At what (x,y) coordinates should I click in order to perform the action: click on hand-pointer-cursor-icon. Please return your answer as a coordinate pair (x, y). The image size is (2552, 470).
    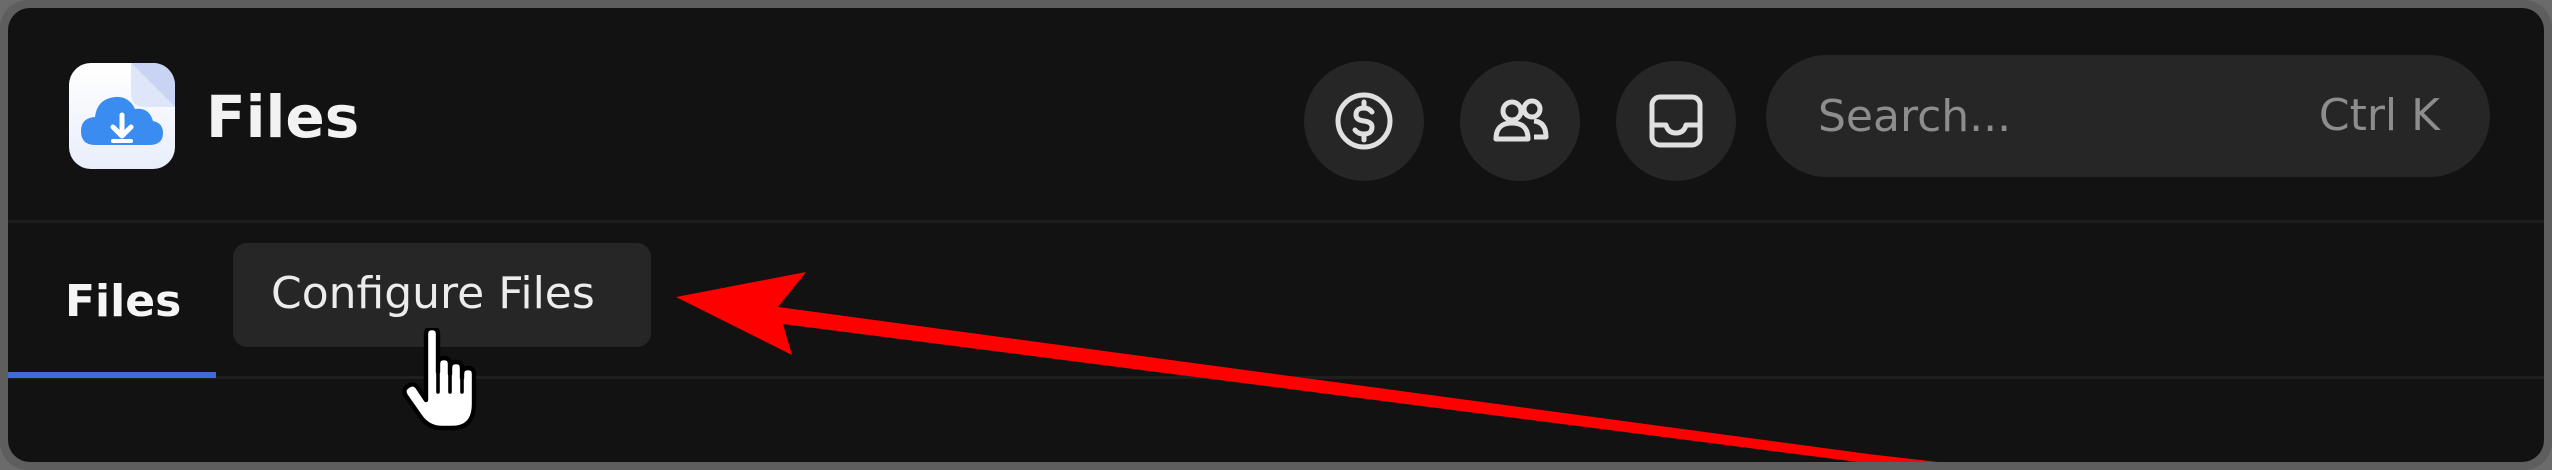
    Looking at the image, I should click on (439, 379).